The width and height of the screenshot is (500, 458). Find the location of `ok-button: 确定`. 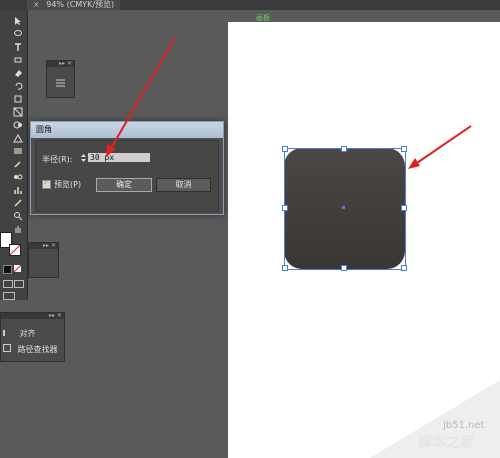

ok-button: 确定 is located at coordinates (124, 185).